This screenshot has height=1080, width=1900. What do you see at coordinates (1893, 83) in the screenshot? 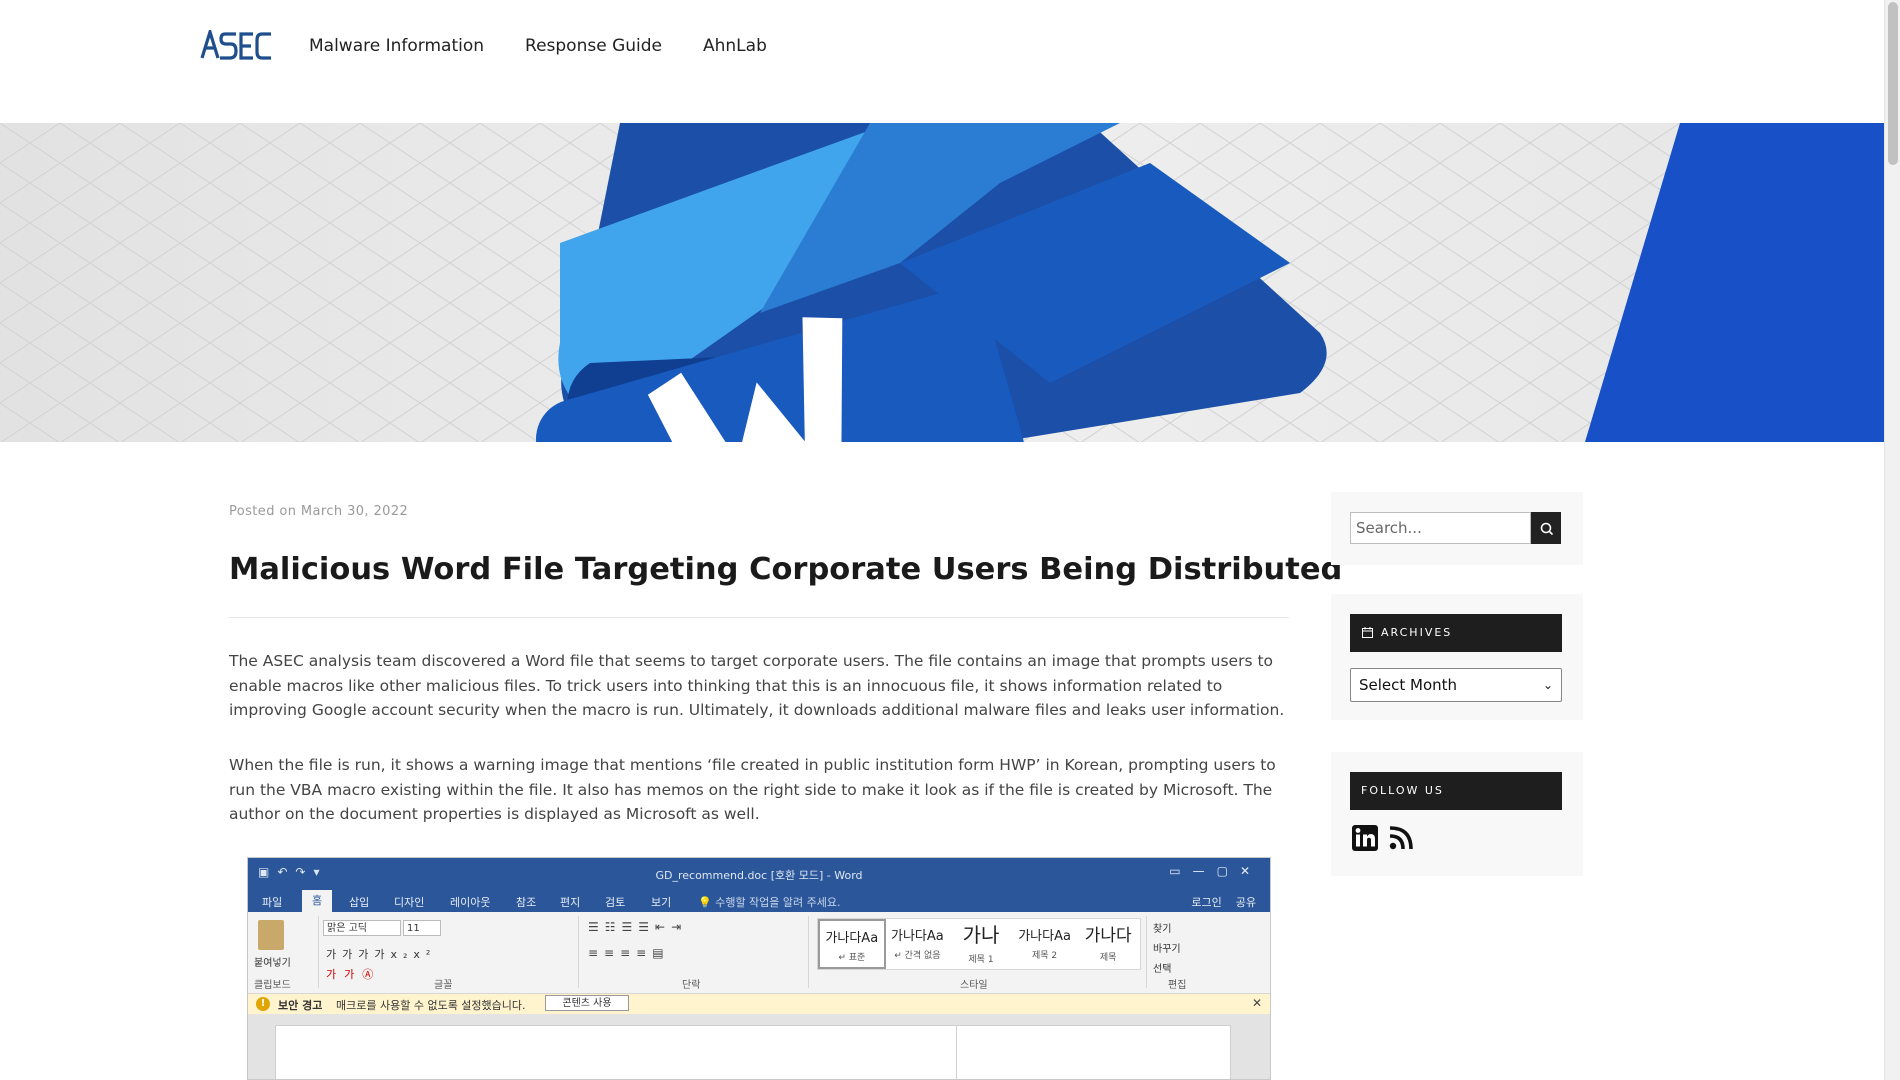
I see `scrollbar-thumb` at bounding box center [1893, 83].